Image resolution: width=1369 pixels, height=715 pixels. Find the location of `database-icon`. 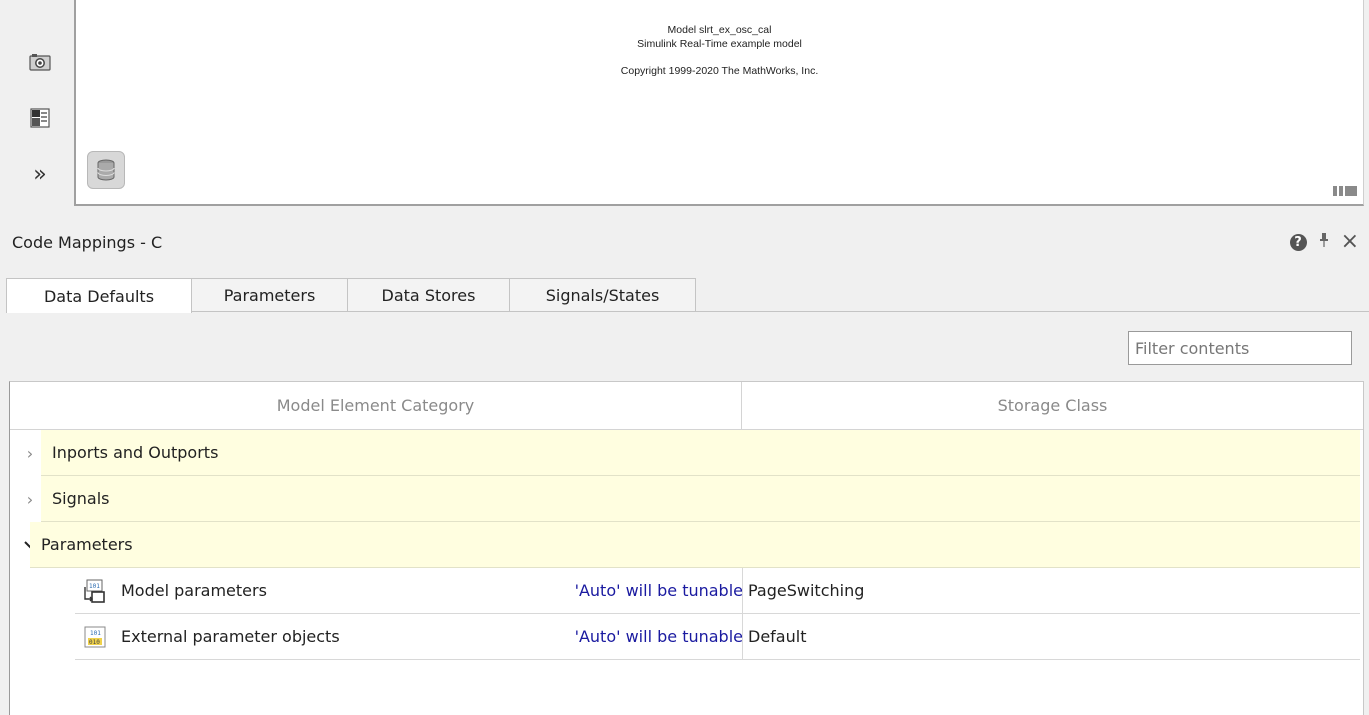

database-icon is located at coordinates (106, 170).